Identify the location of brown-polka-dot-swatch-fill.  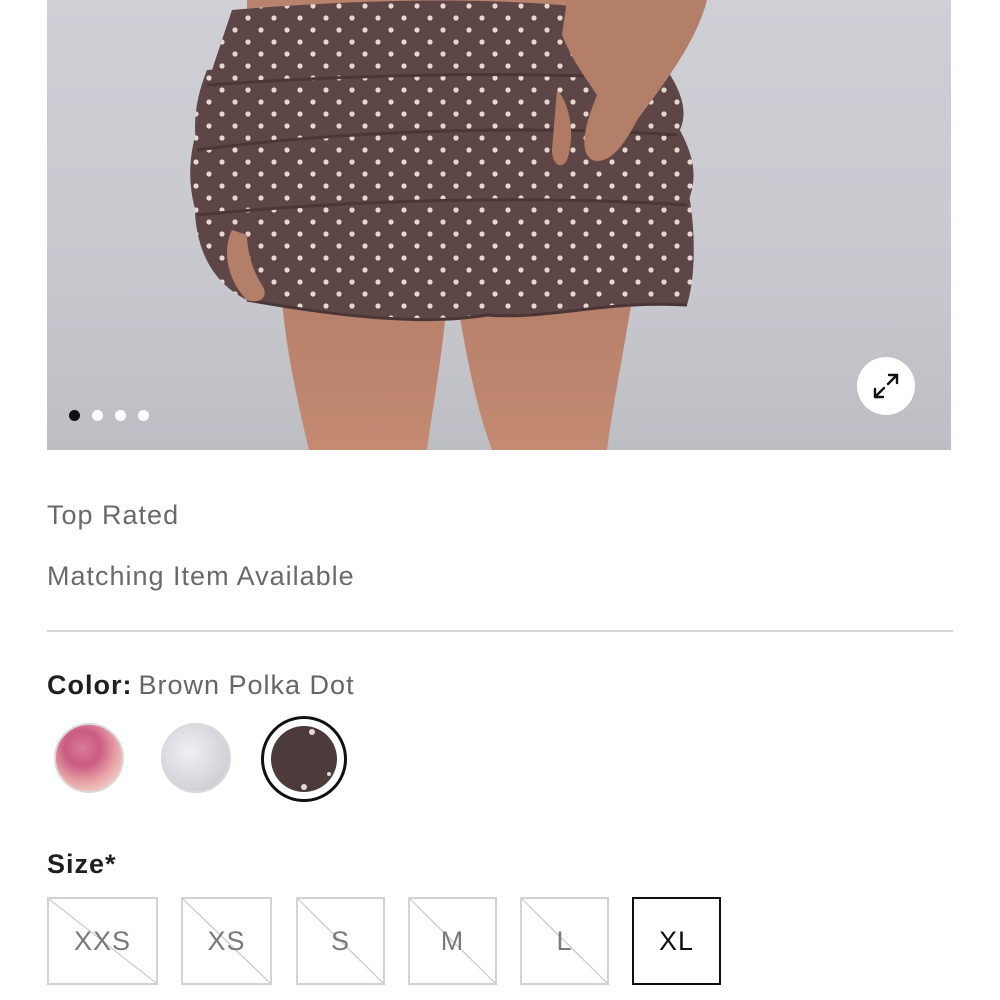
(304, 759).